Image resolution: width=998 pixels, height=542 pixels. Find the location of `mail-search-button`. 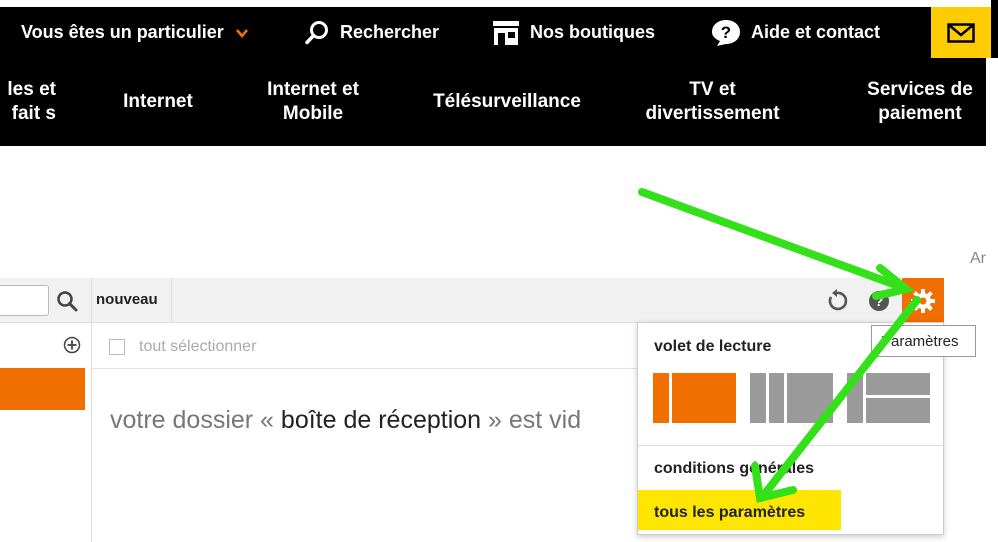

mail-search-button is located at coordinates (67, 301).